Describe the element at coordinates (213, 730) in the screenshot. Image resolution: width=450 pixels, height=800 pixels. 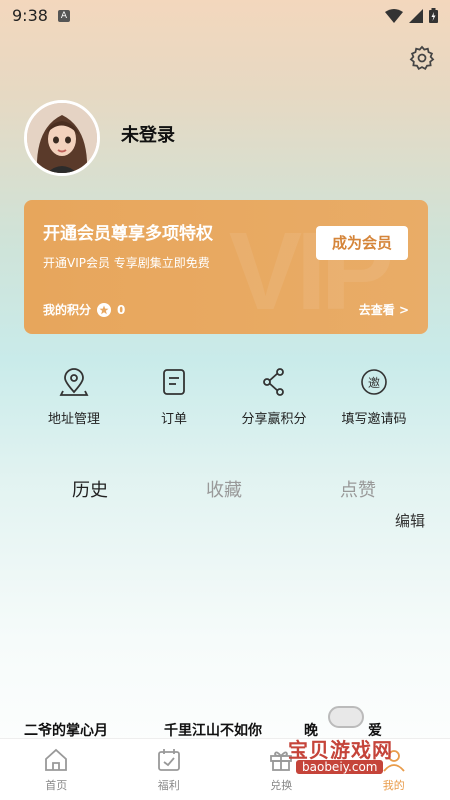
I see `title-item: 千里江山不如你` at that location.